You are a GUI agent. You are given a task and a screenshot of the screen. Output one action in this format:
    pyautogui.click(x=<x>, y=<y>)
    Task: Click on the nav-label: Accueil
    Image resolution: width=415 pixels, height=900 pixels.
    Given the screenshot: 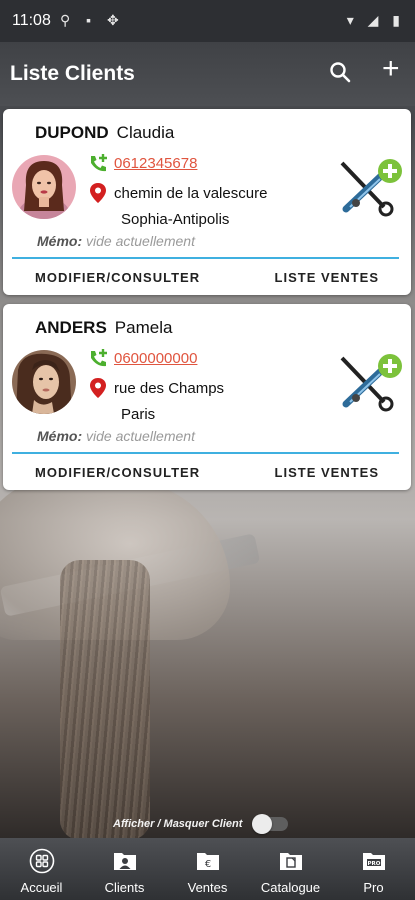 What is the action you would take?
    pyautogui.click(x=41, y=887)
    